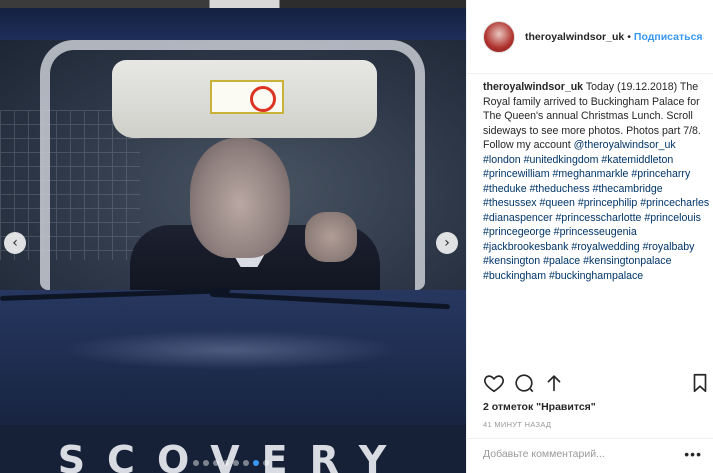  Describe the element at coordinates (233, 4) in the screenshot. I see `photo-top-strip` at that location.